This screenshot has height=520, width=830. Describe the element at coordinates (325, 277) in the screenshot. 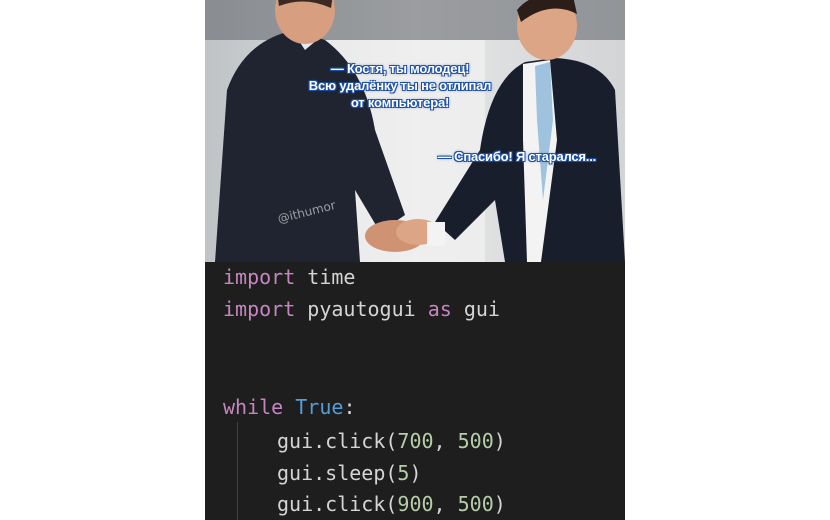

I see `code-text: time` at that location.